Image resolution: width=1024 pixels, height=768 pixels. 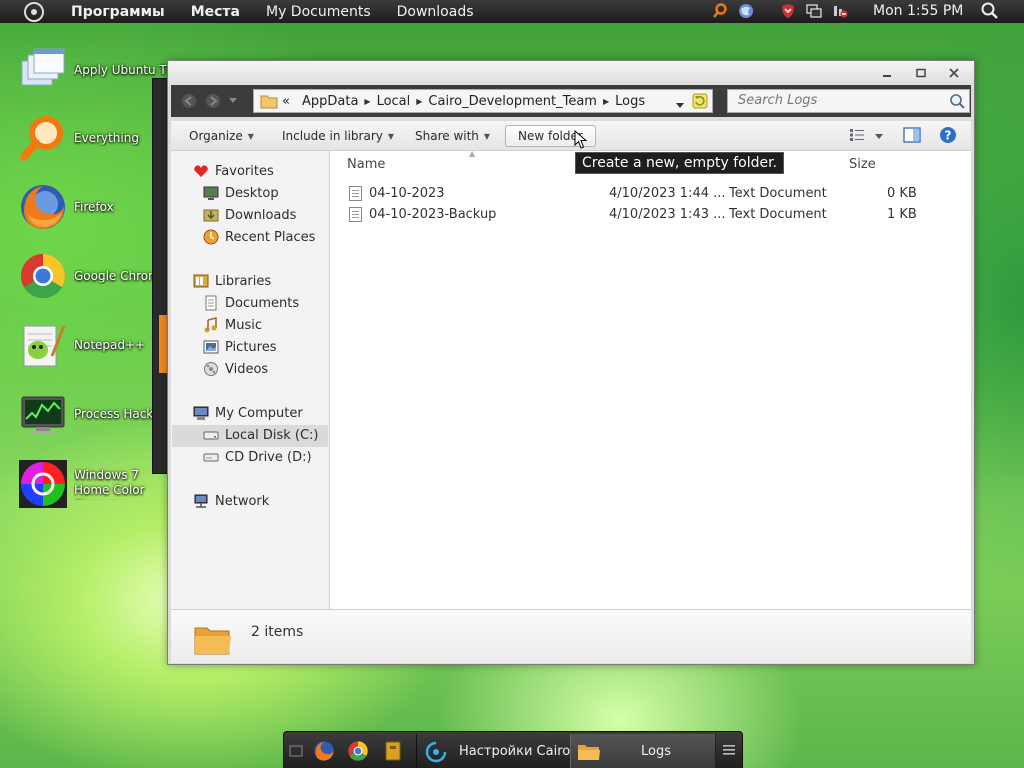 I want to click on desktop-icon-label: Apply Ubuntu Theme, so click(x=122, y=69).